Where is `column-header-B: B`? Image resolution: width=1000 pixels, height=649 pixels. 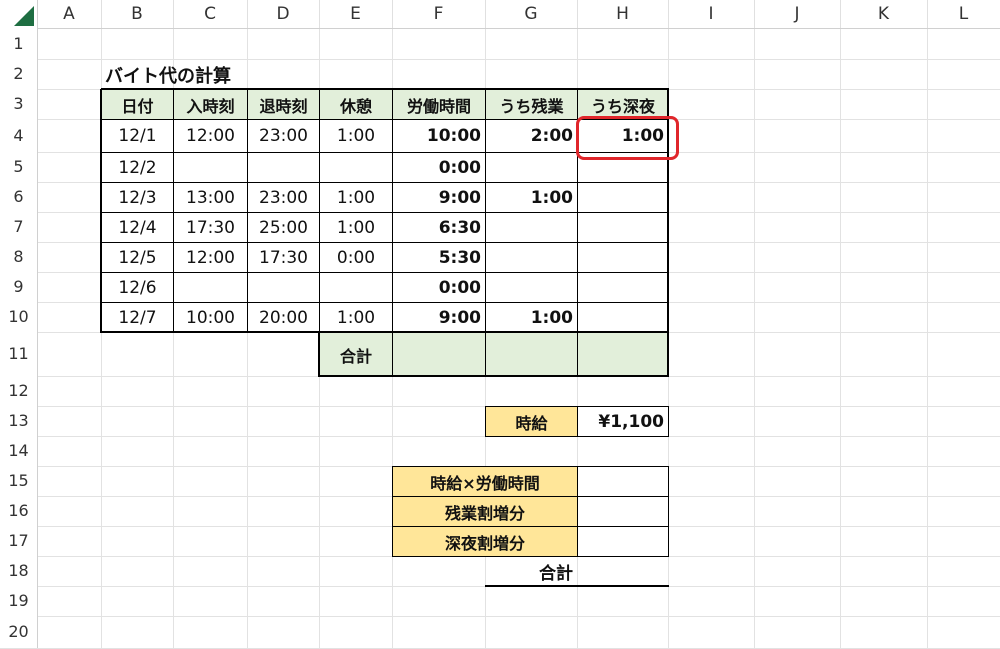 column-header-B: B is located at coordinates (137, 14).